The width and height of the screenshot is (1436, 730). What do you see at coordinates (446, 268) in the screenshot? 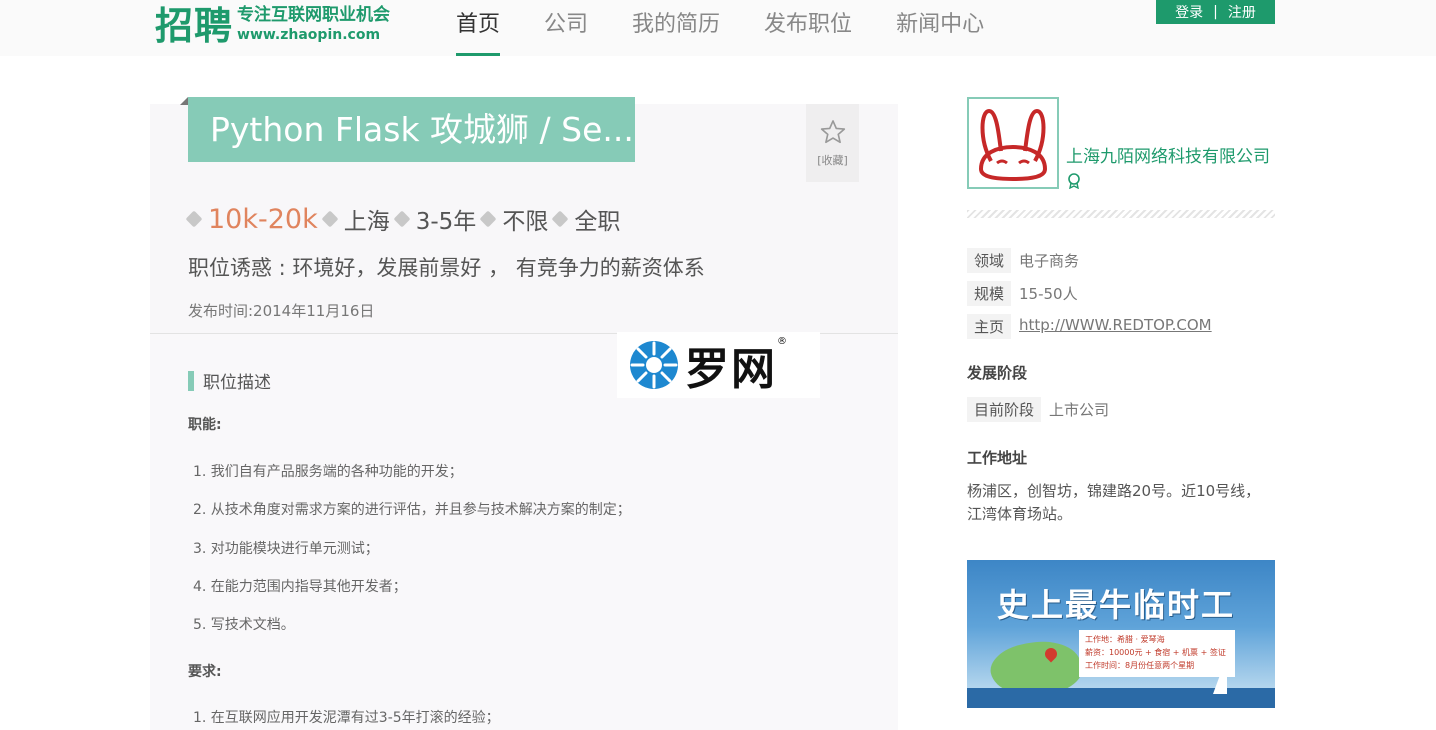
I see `job-temptation: 职位诱惑 : 环境好，发展前景好 ， 有竞争力的薪资体系` at bounding box center [446, 268].